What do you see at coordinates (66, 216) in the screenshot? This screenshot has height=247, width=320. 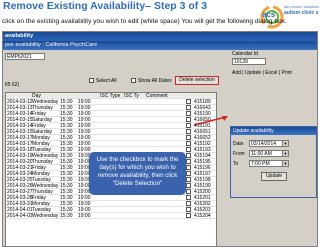 I see `row-start-time: 15:30` at bounding box center [66, 216].